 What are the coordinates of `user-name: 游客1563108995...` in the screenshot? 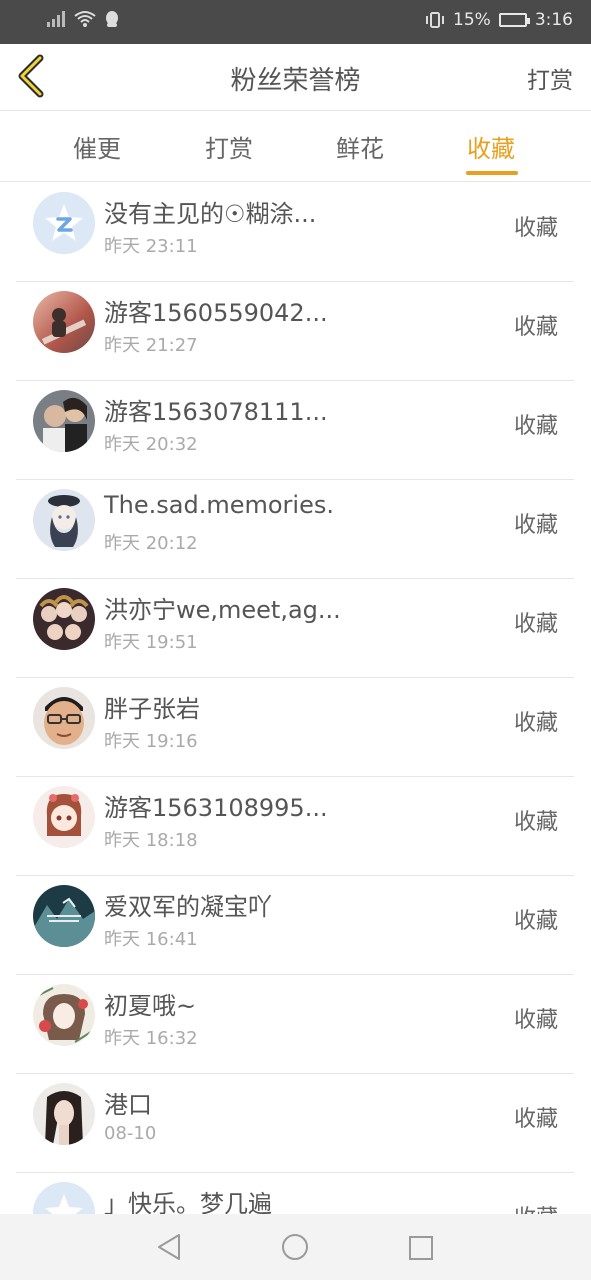 It's located at (216, 808).